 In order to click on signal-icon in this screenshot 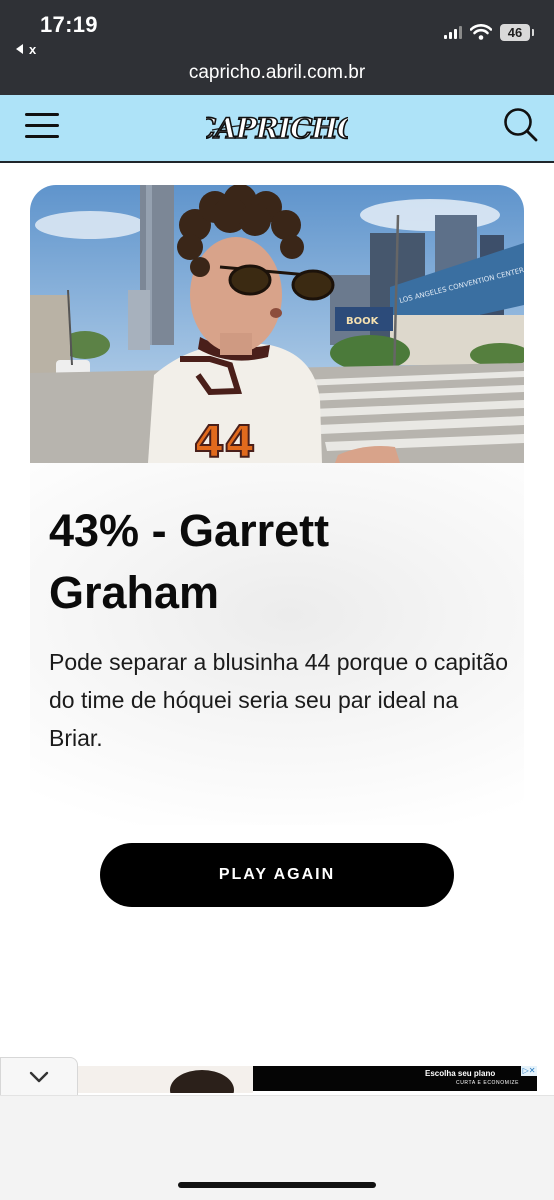, I will do `click(453, 32)`.